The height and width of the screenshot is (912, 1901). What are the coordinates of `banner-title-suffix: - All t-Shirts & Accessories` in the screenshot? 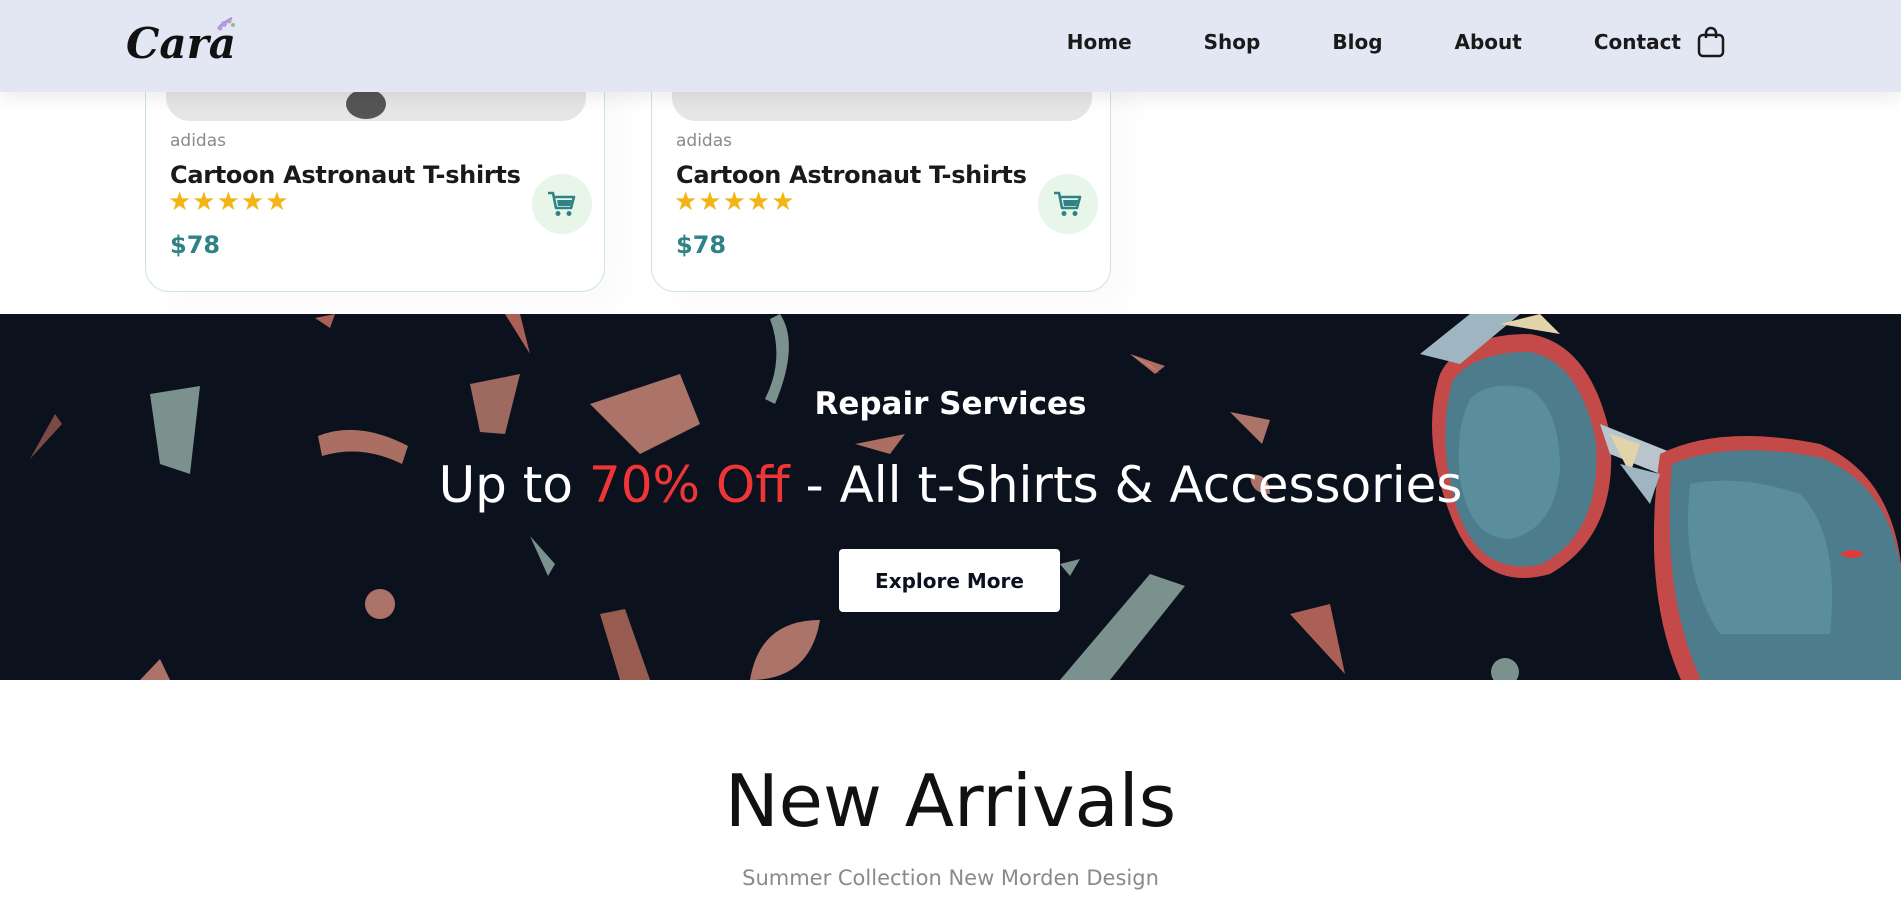 It's located at (1126, 485).